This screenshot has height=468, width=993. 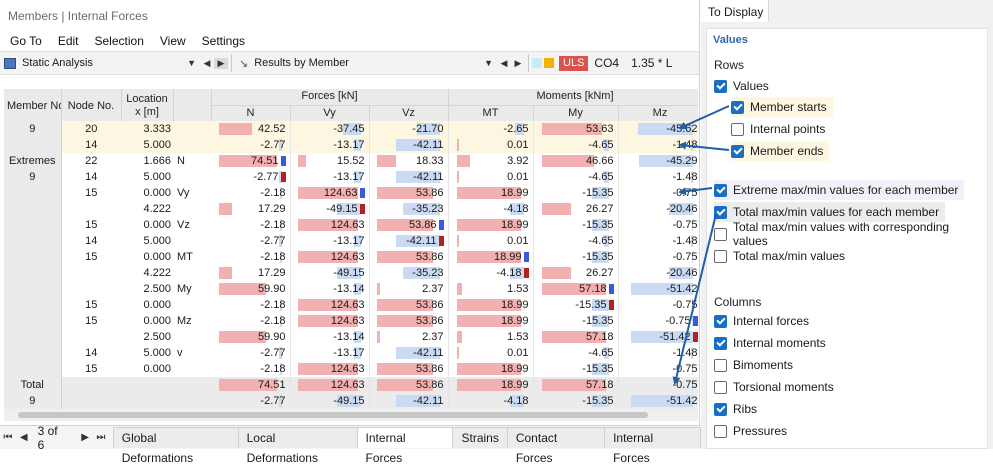 What do you see at coordinates (737, 107) in the screenshot?
I see `checkbox-member-starts` at bounding box center [737, 107].